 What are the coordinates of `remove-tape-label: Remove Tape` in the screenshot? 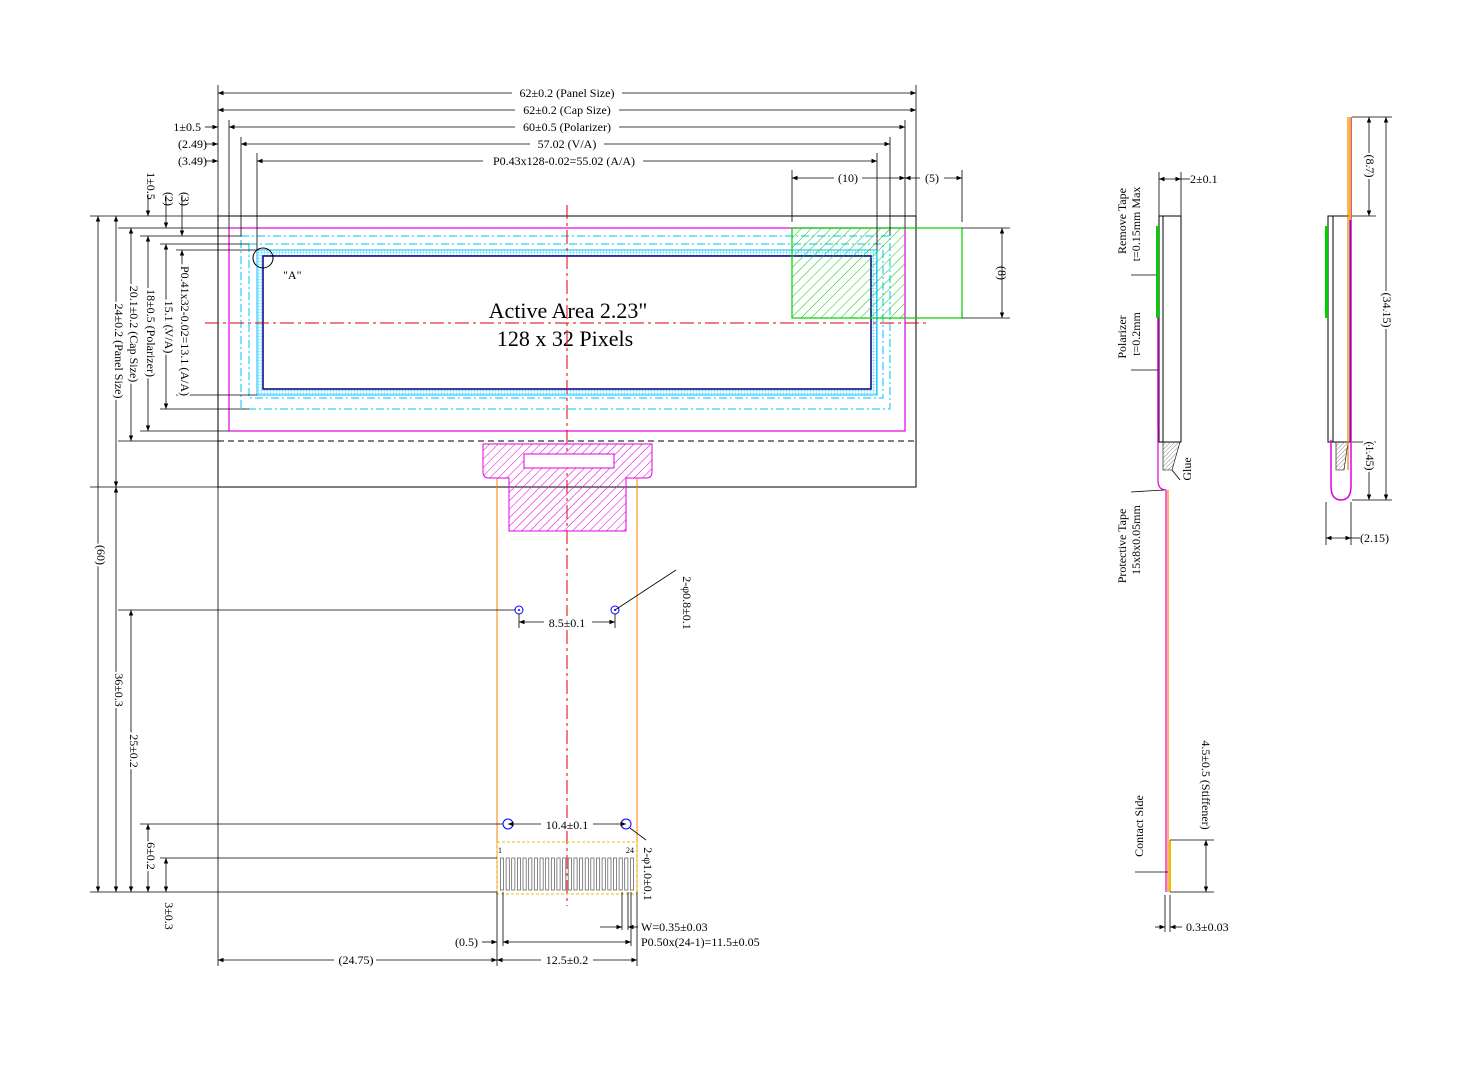 It's located at (1122, 221).